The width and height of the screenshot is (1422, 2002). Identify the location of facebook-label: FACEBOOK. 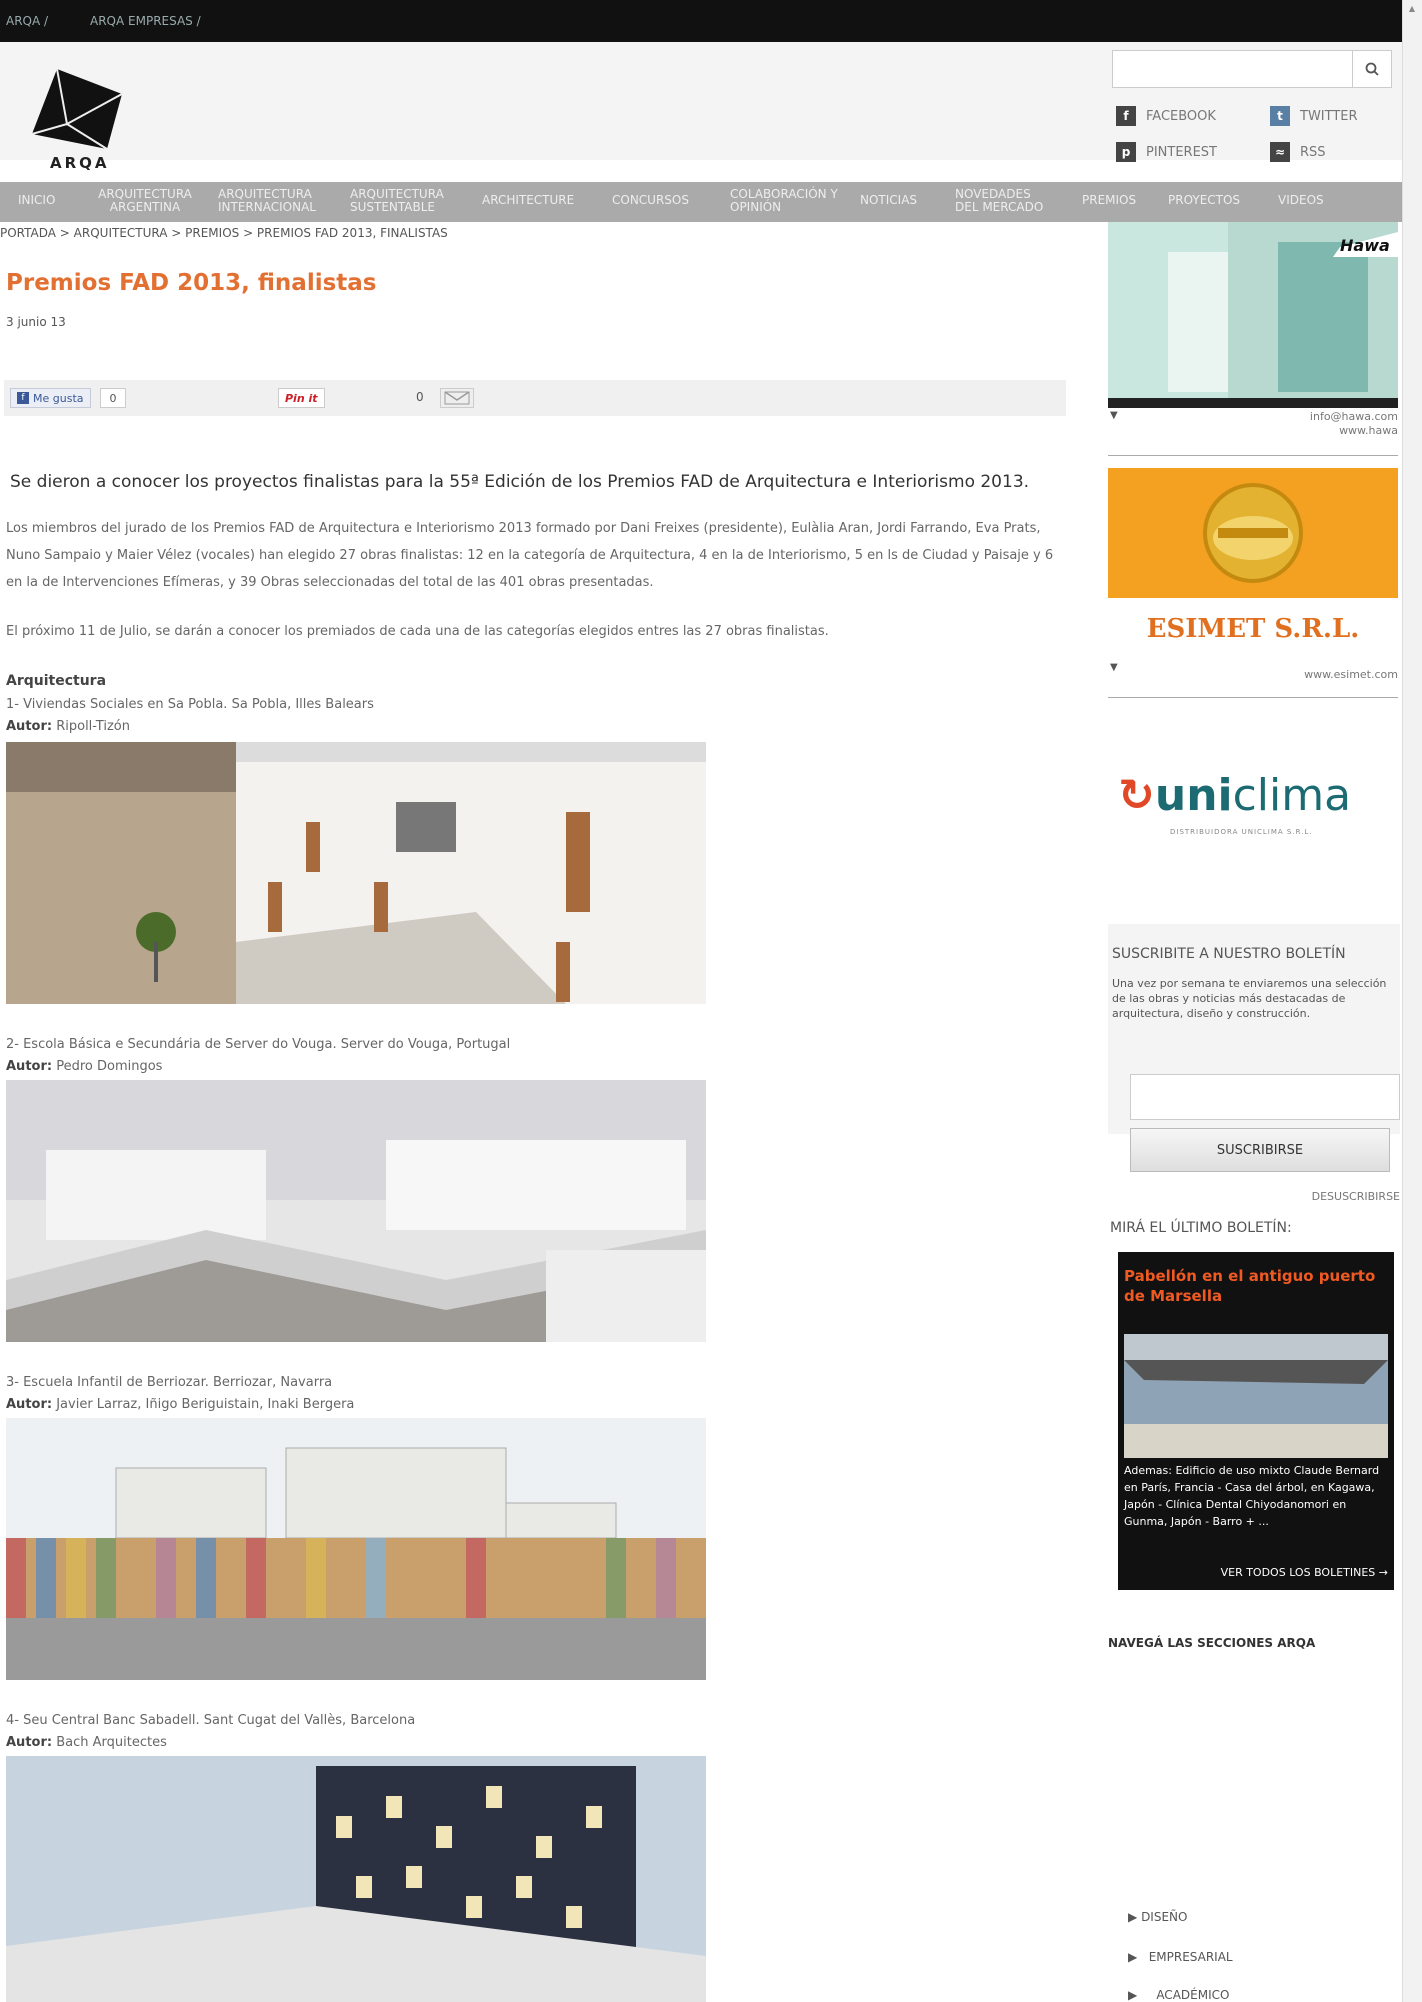
(1181, 116).